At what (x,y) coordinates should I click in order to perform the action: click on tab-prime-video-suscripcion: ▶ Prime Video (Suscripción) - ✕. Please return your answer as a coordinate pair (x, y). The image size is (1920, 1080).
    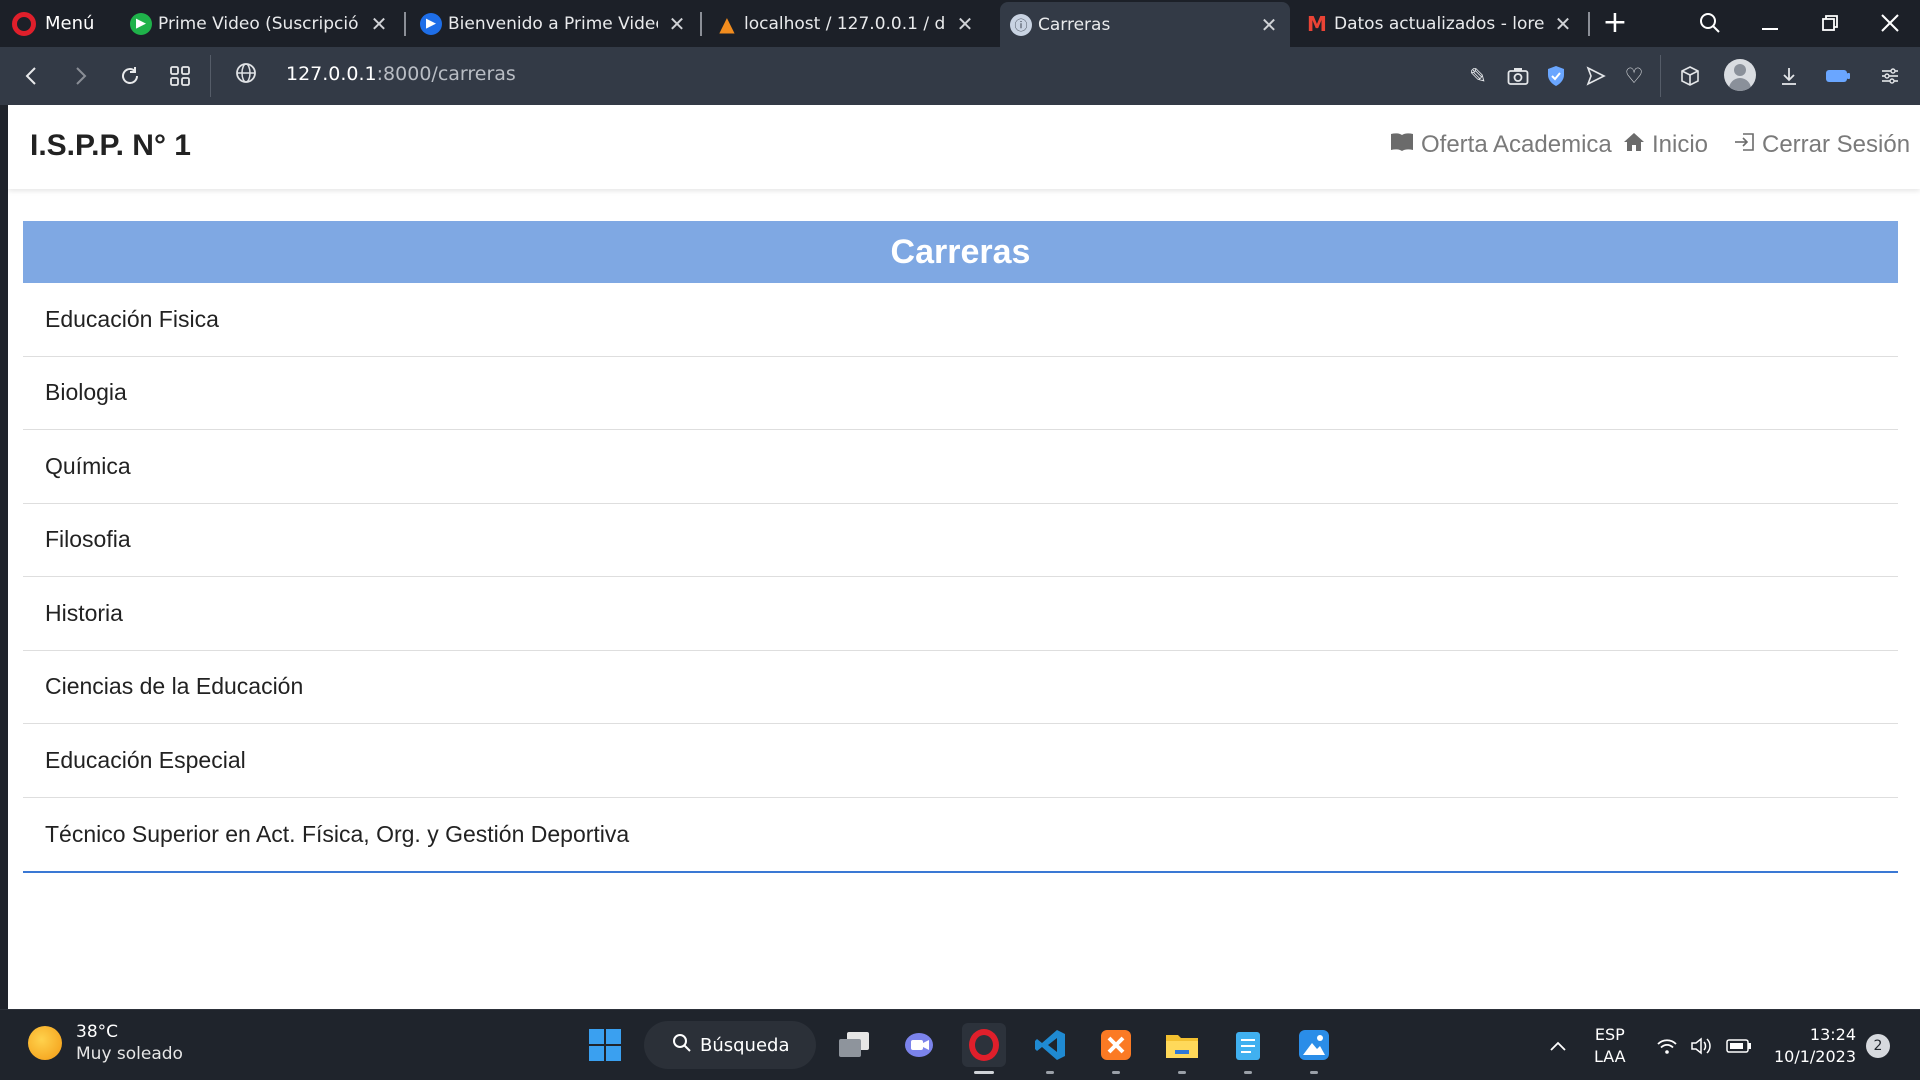
    Looking at the image, I should click on (260, 23).